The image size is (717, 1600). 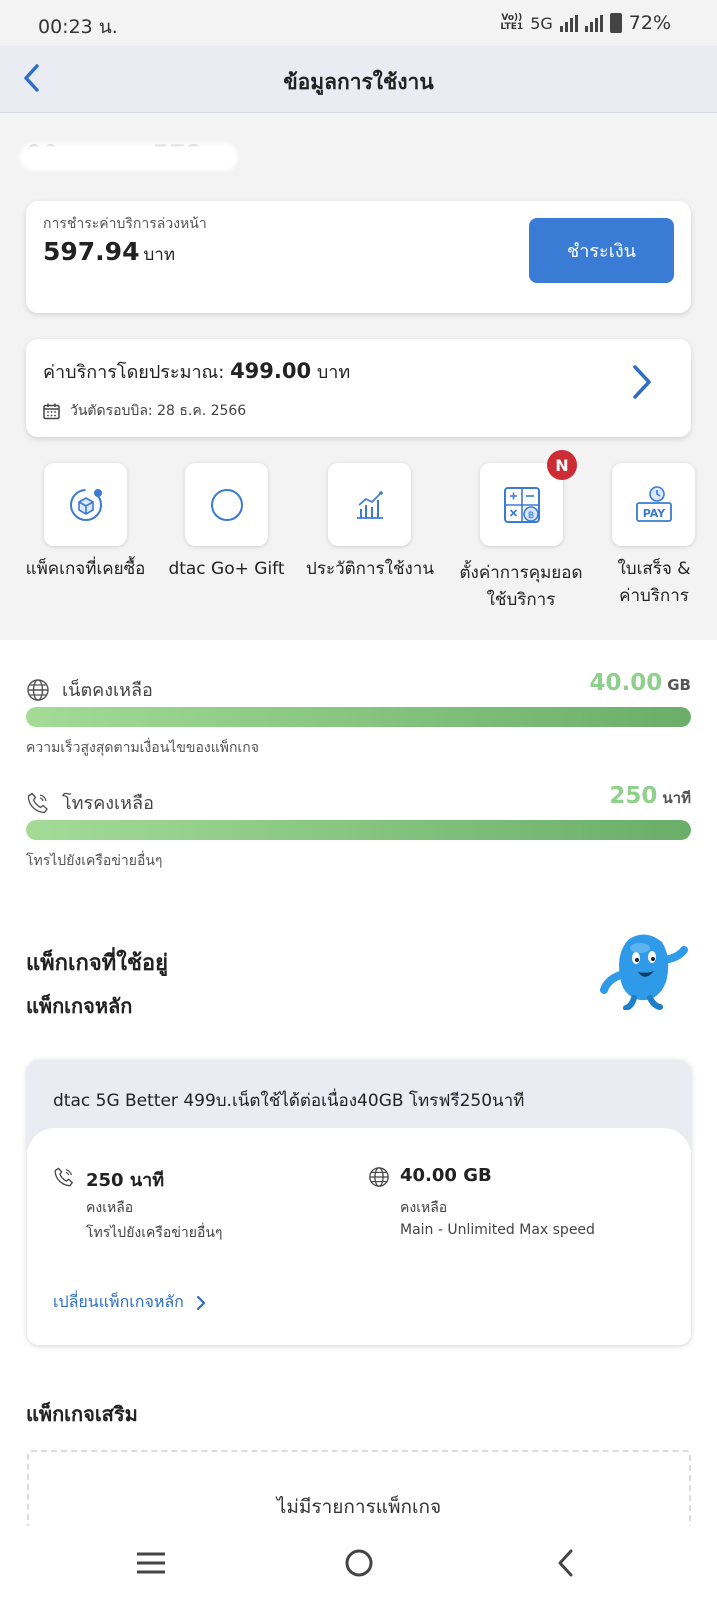 I want to click on quick-action-package-history, so click(x=85, y=504).